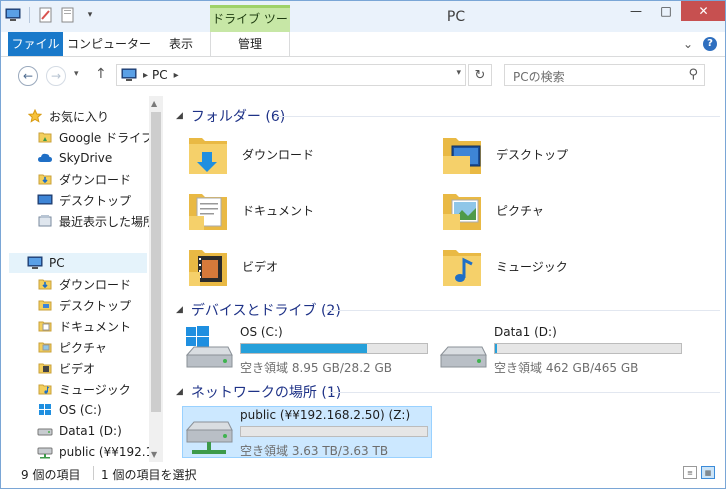 This screenshot has width=726, height=489. I want to click on sidebar-item-label: Google ドライブ, so click(104, 137).